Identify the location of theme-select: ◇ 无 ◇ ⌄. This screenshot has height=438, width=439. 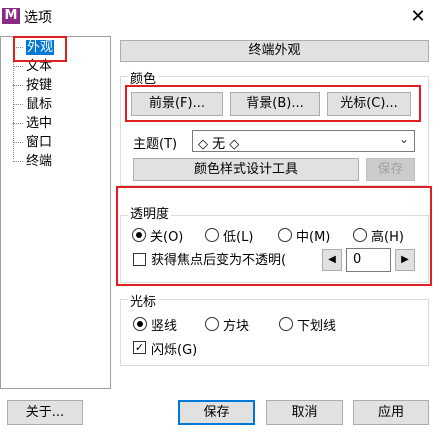
(303, 141).